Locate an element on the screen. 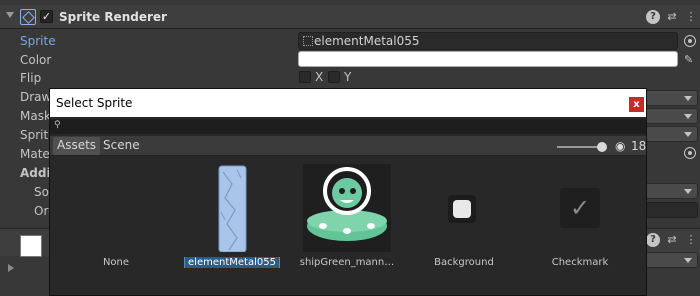 The image size is (700, 296). shader-dropdown is located at coordinates (671, 260).